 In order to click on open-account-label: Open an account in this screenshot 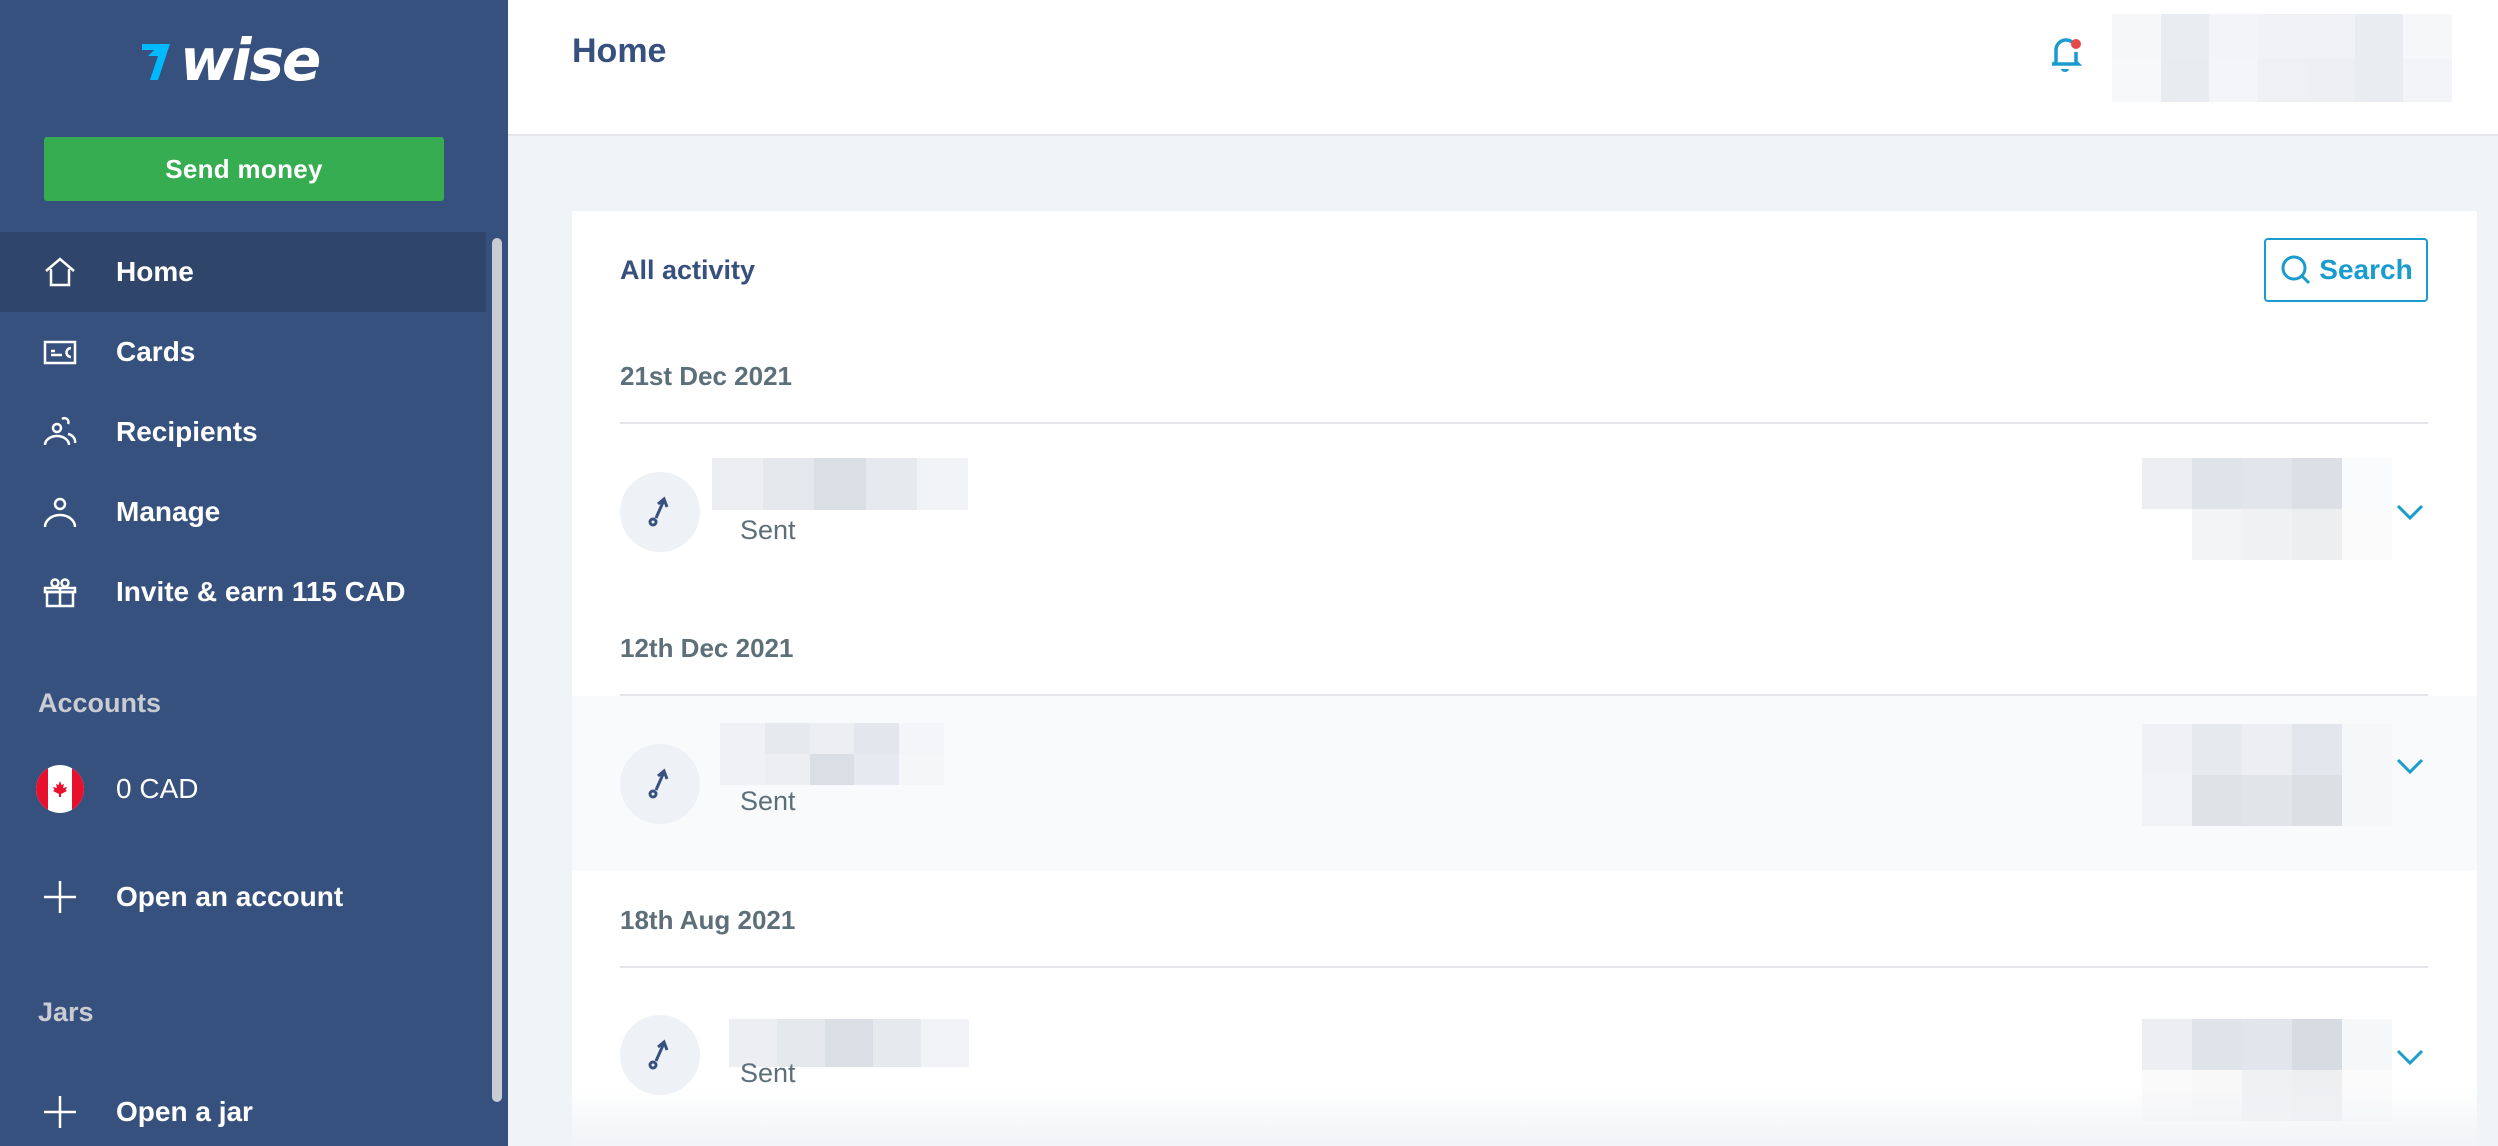, I will do `click(230, 896)`.